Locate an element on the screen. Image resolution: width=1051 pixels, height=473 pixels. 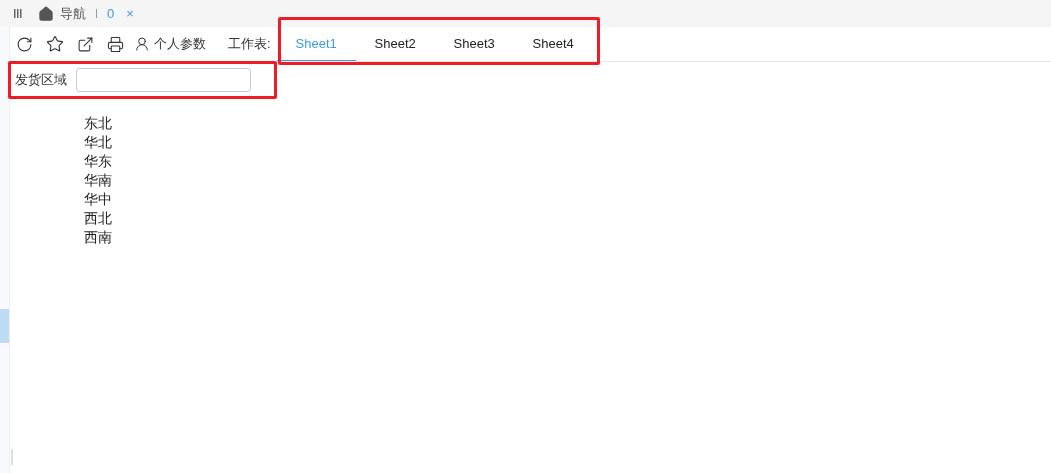
star-icon is located at coordinates (55, 44).